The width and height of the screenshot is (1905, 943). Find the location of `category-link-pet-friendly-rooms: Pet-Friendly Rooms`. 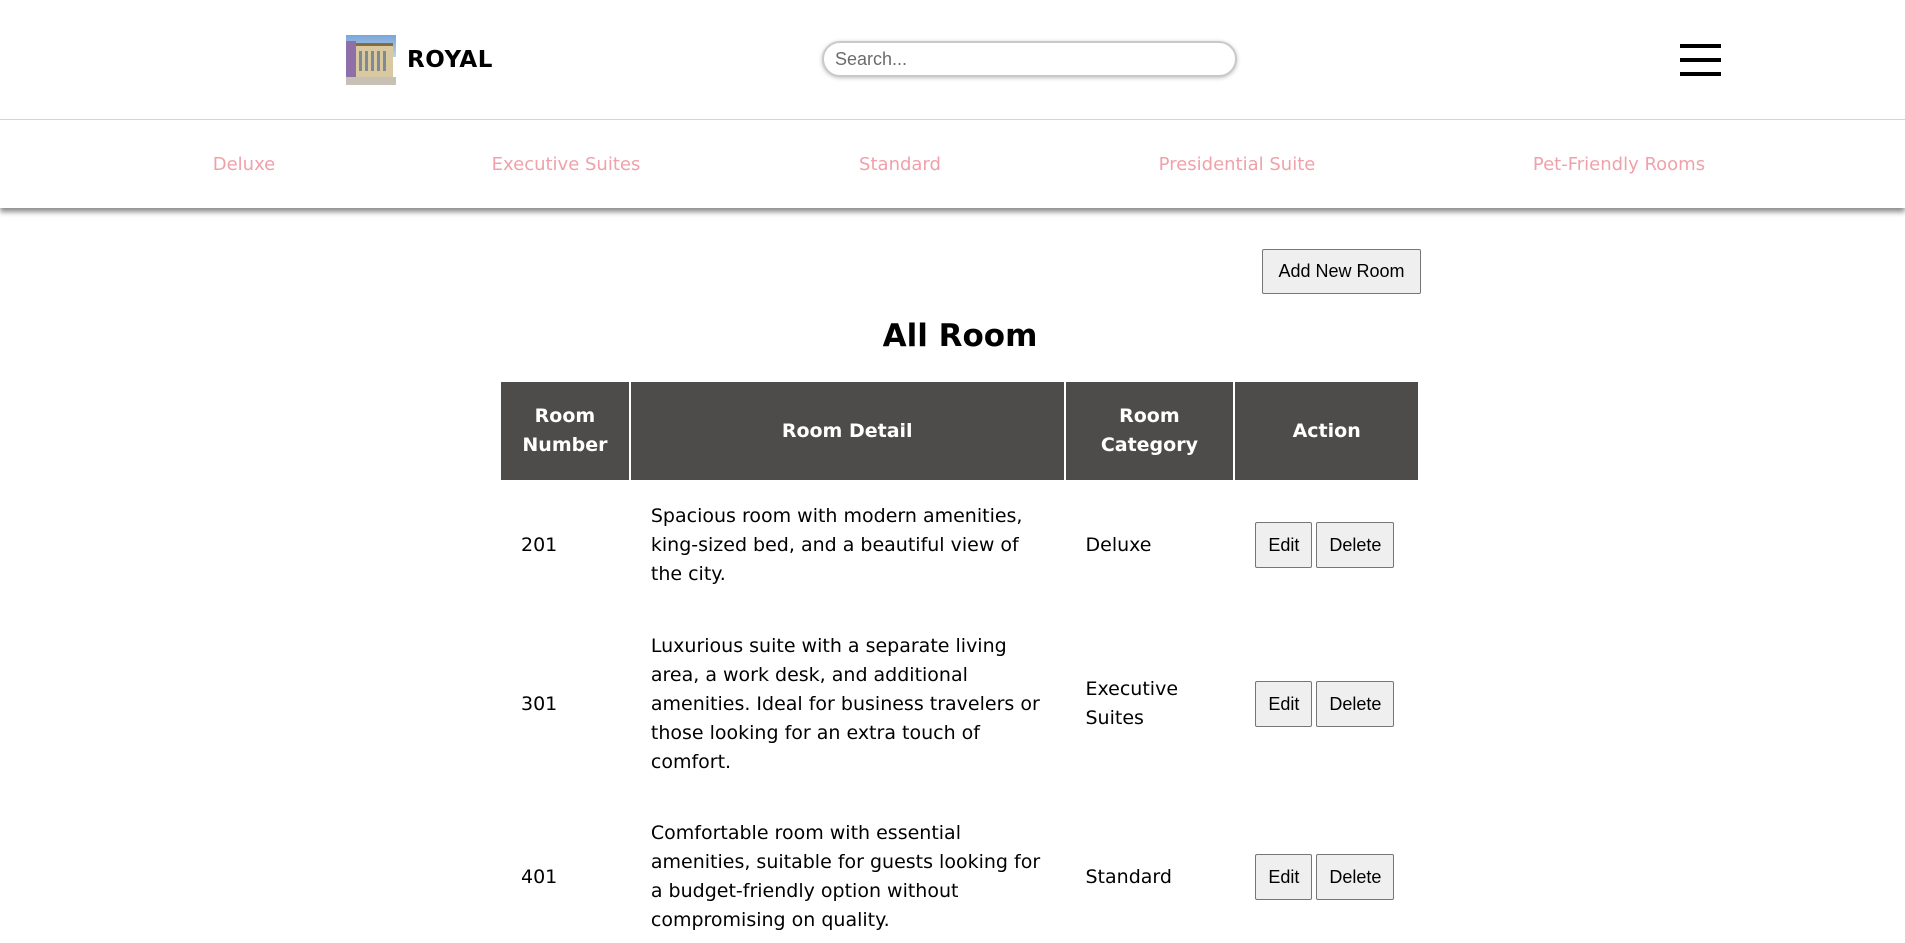

category-link-pet-friendly-rooms: Pet-Friendly Rooms is located at coordinates (1619, 164).